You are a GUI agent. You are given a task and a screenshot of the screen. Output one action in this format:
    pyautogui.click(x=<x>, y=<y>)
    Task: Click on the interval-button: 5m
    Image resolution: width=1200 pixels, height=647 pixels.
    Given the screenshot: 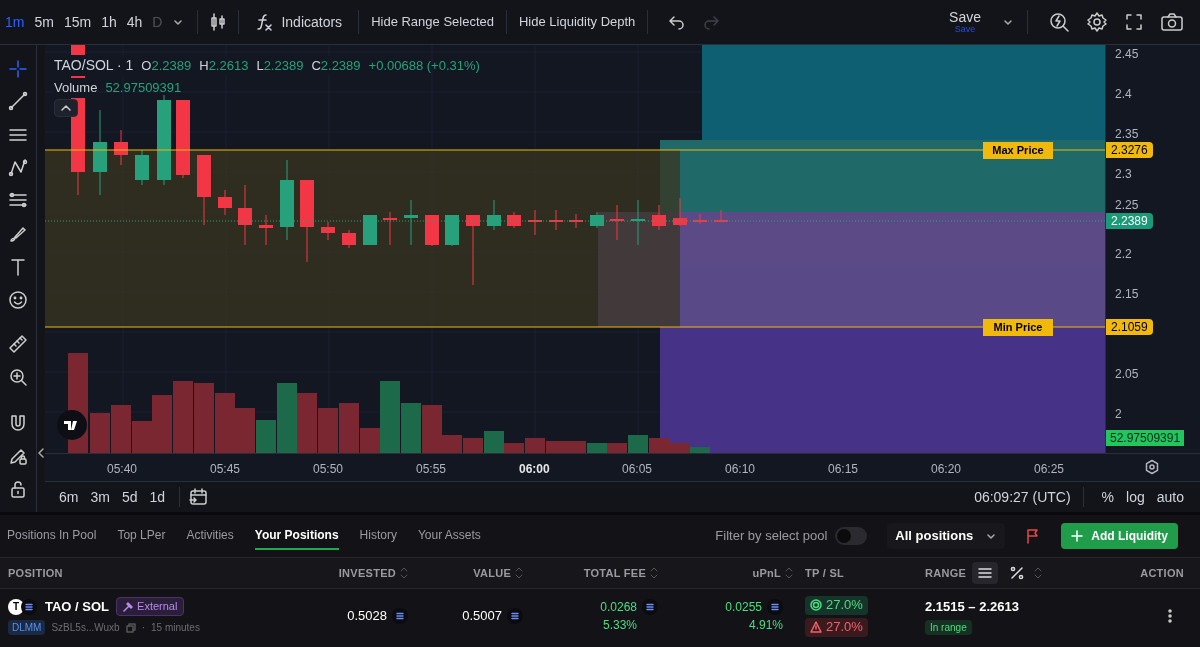 What is the action you would take?
    pyautogui.click(x=44, y=22)
    